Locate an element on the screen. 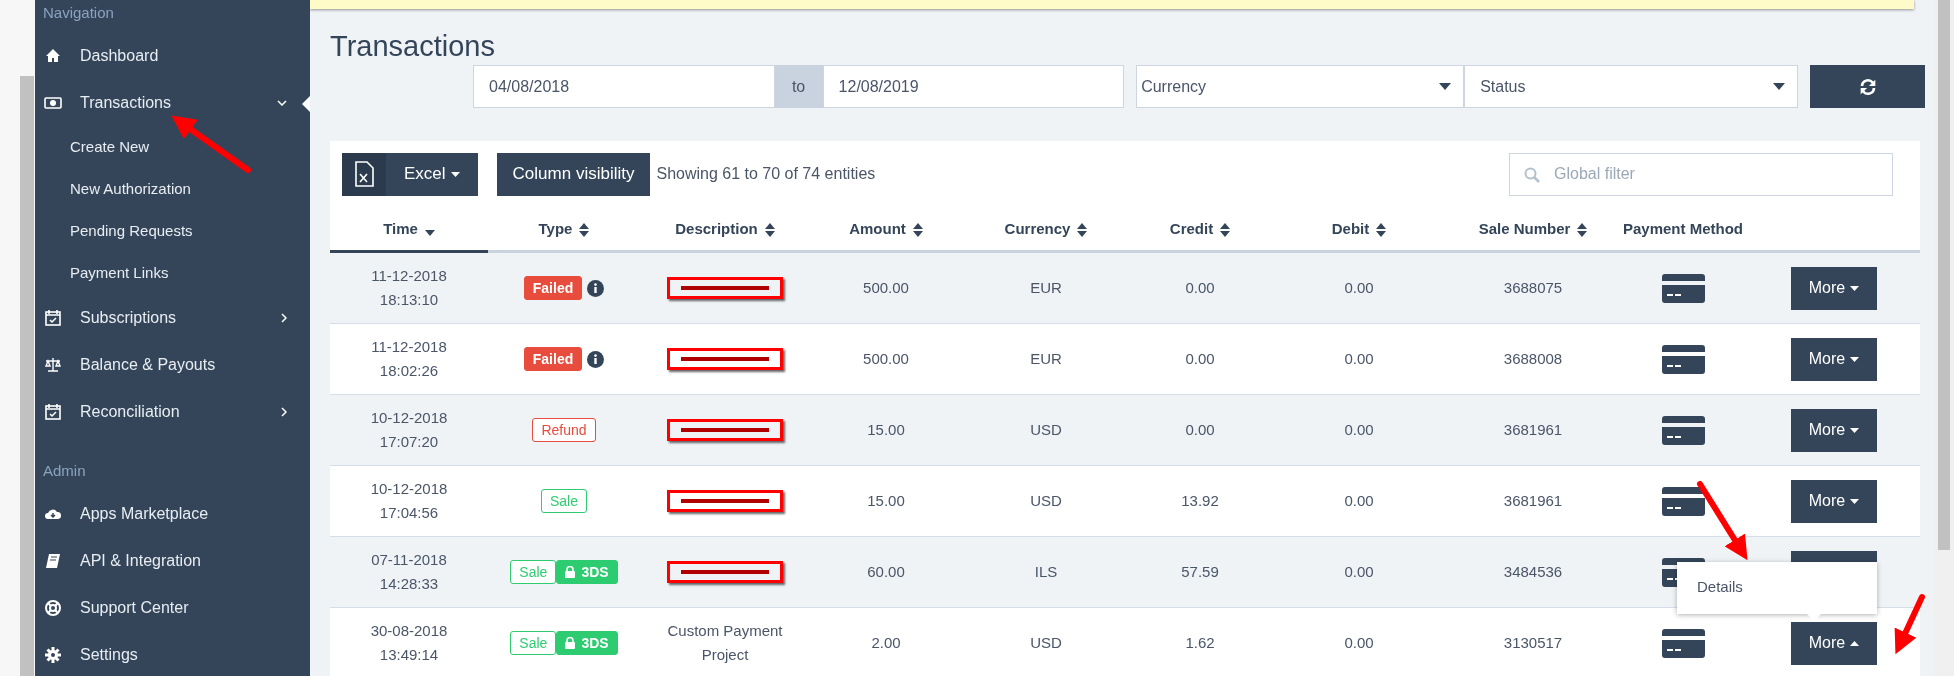 Image resolution: width=1954 pixels, height=676 pixels. date-text: 30-08-2018 is located at coordinates (409, 631).